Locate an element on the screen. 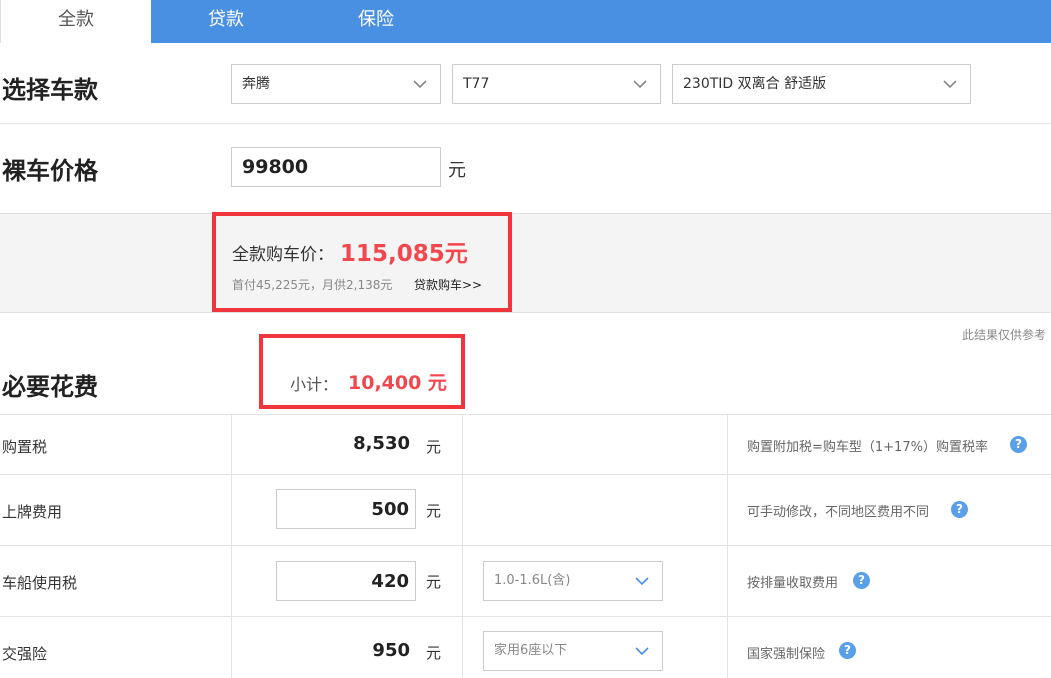  tab-full-payment: 全款 is located at coordinates (75, 21).